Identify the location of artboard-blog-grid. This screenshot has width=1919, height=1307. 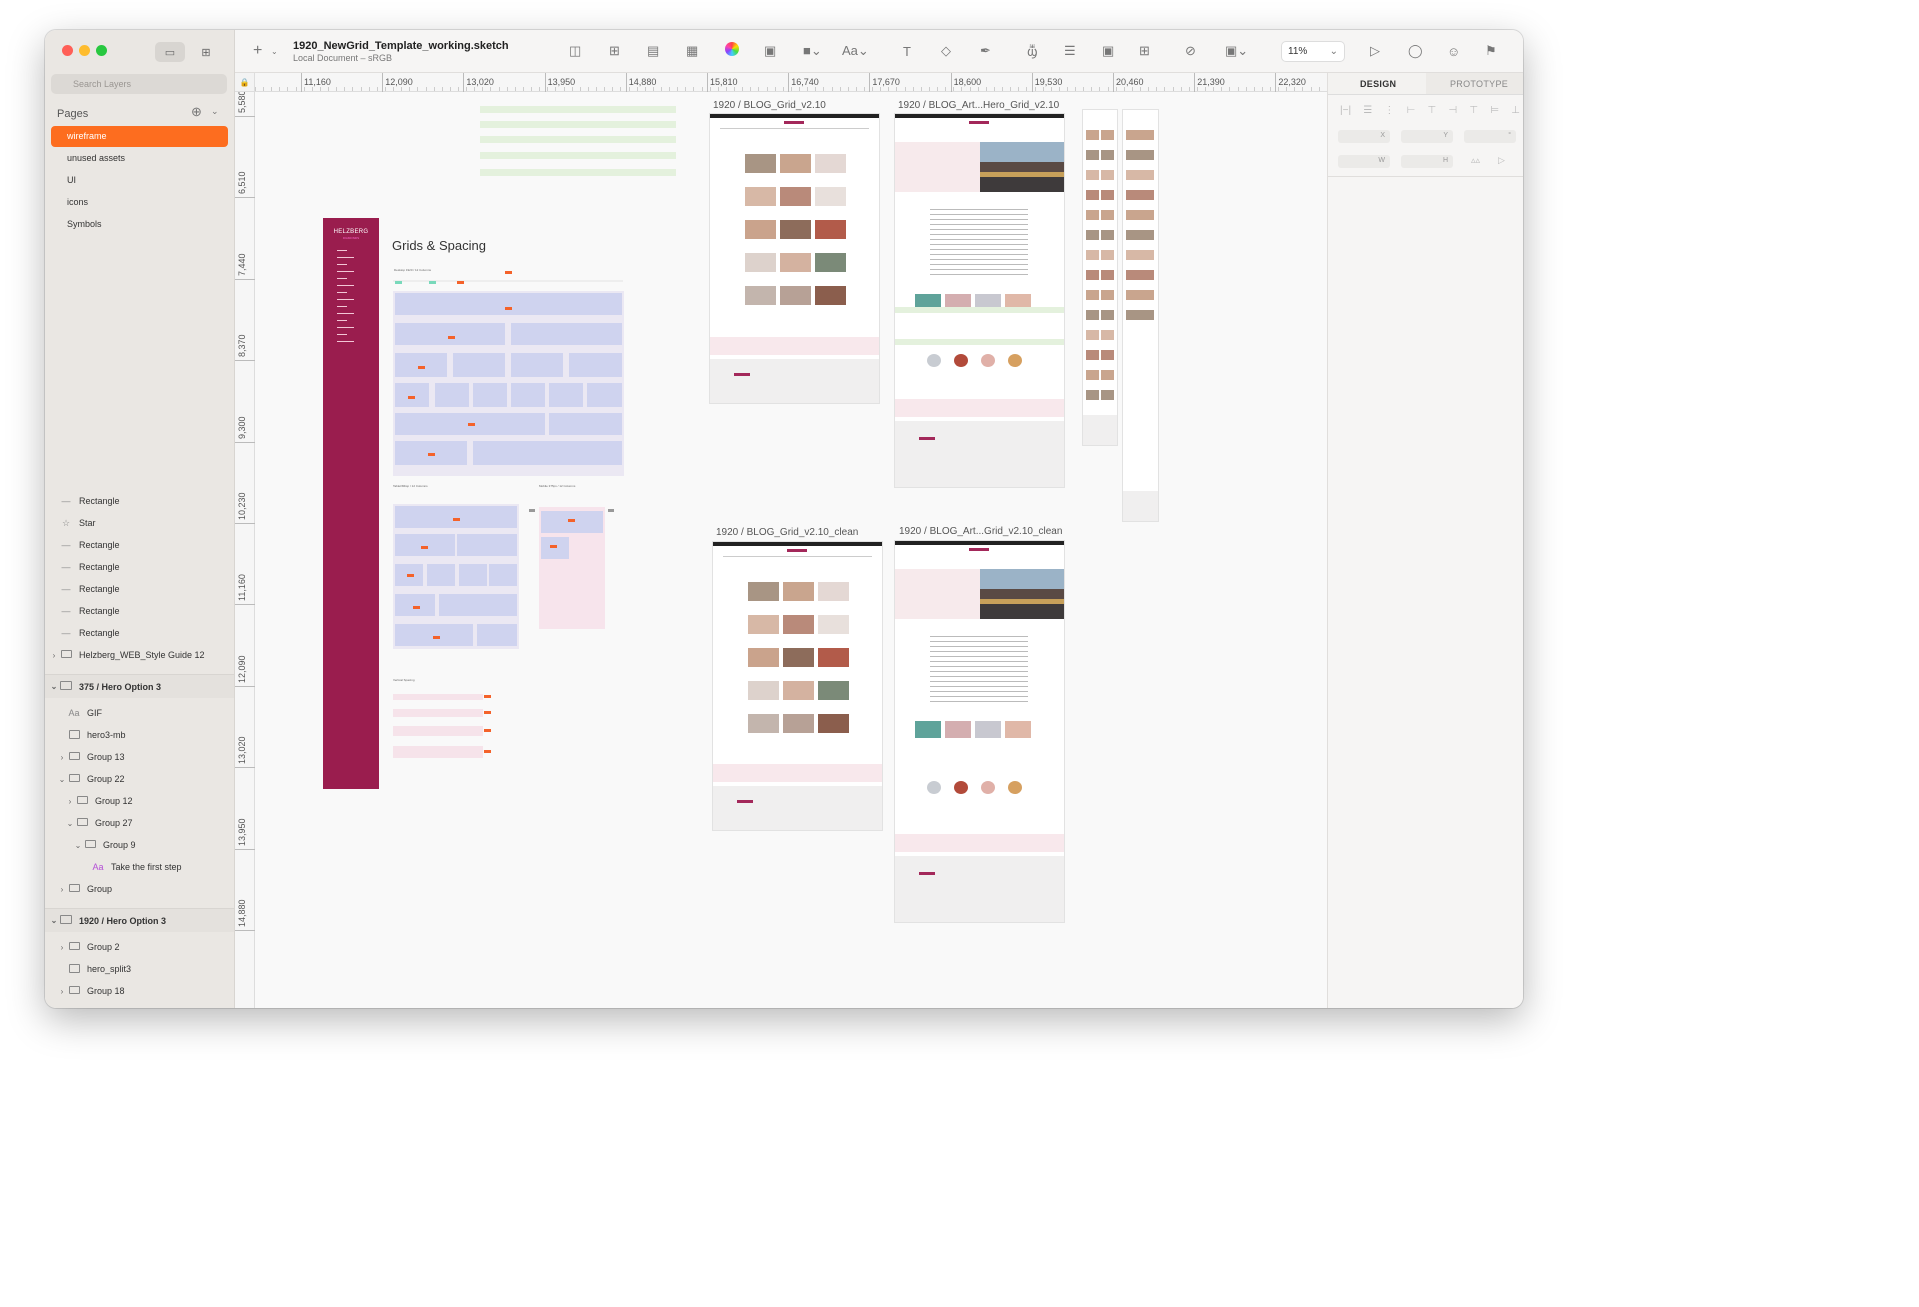
(794, 258).